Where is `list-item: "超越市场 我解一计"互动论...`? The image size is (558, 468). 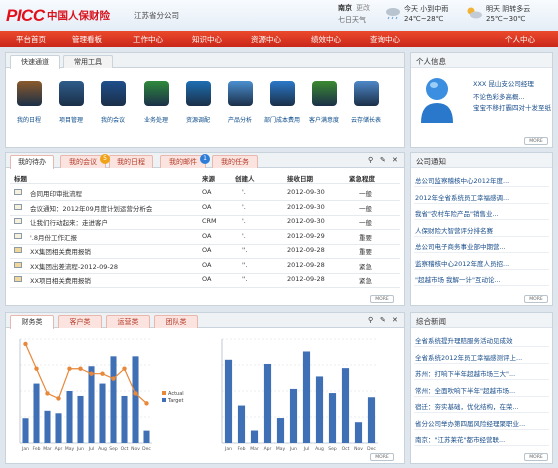 list-item: "超越市场 我解一计"互动论... is located at coordinates (482, 279).